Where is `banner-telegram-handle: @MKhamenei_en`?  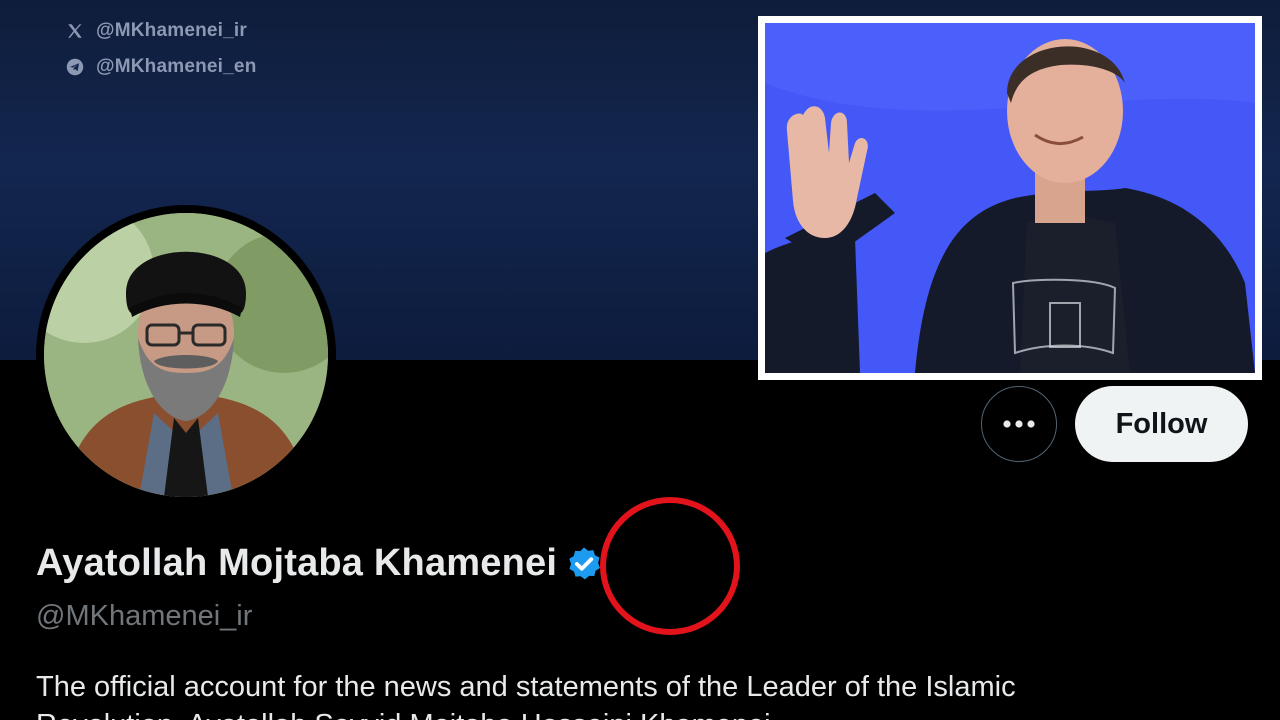 banner-telegram-handle: @MKhamenei_en is located at coordinates (176, 66).